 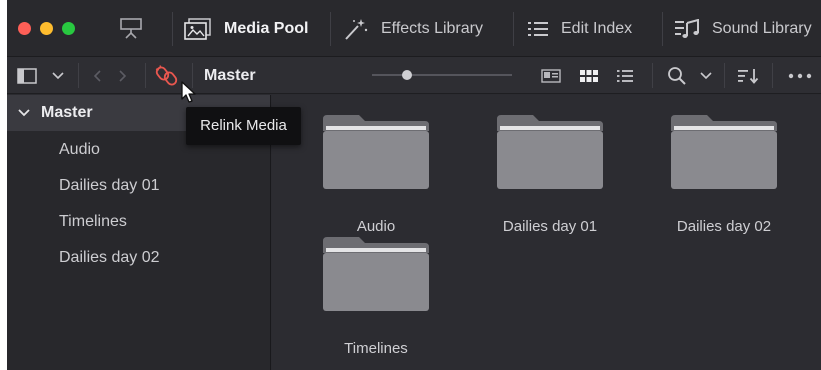 I want to click on sidebar-bin-dailies-day-02: Dailies day 02, so click(x=109, y=258).